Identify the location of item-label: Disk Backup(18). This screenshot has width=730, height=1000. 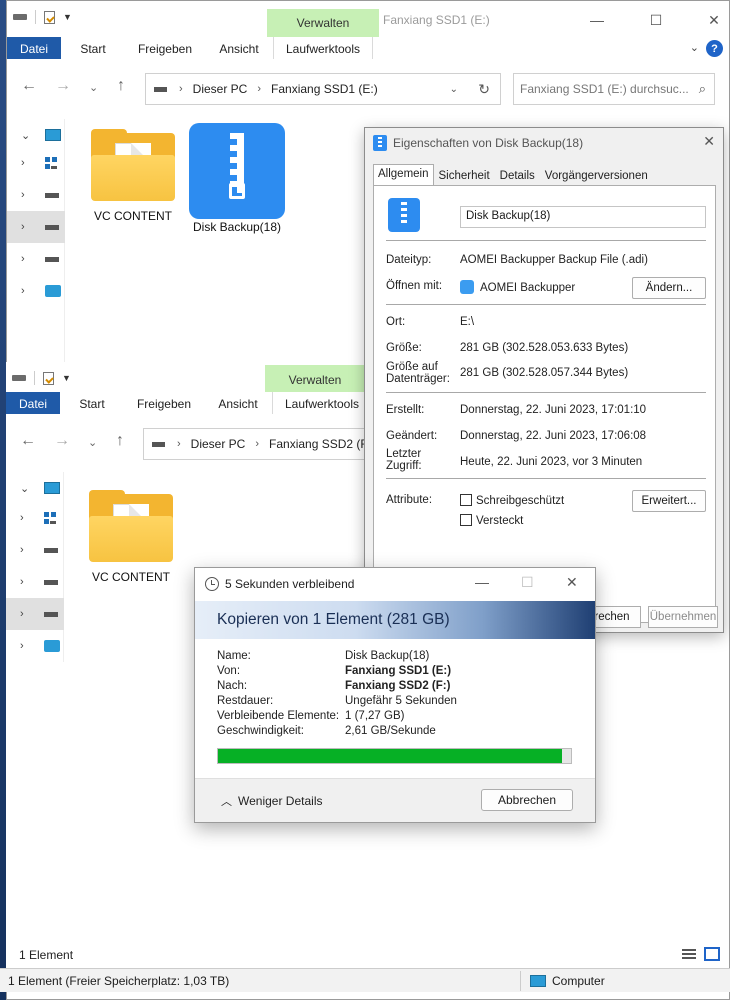
(237, 227).